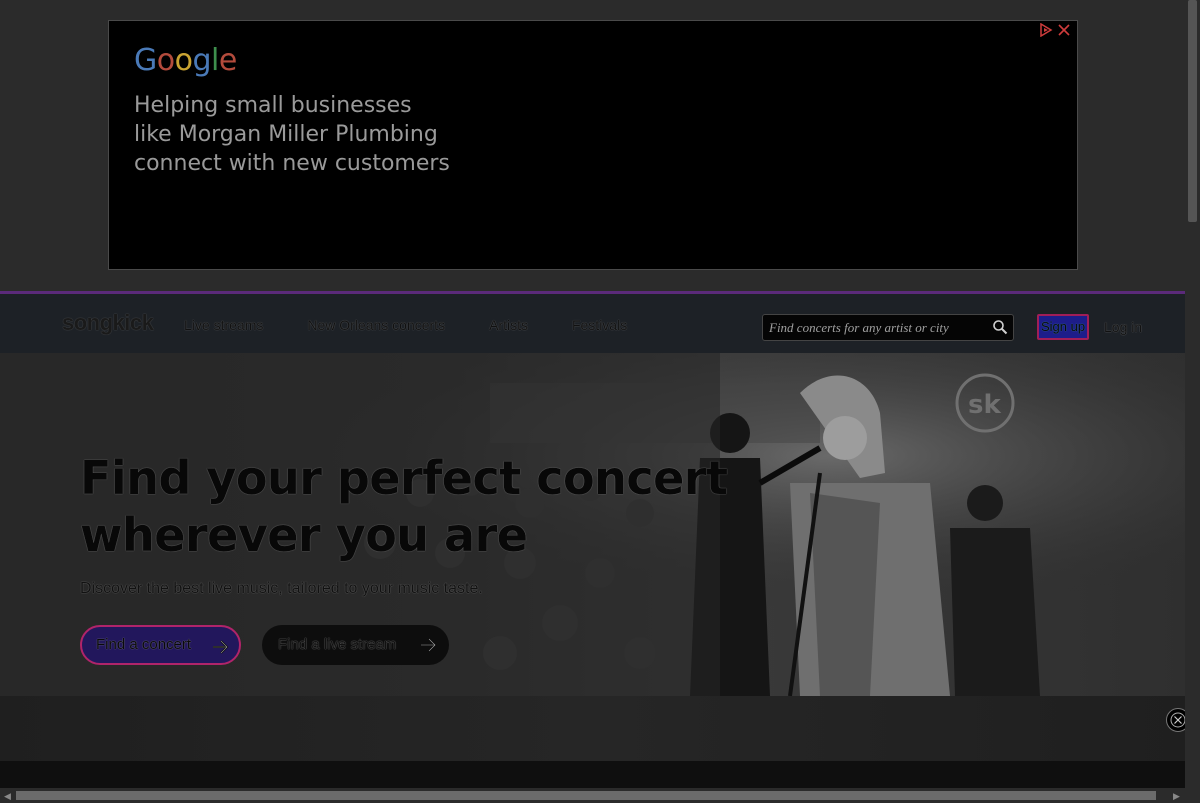  Describe the element at coordinates (376, 325) in the screenshot. I see `nav-new-orleans-concerts: New Orleans concerts` at that location.